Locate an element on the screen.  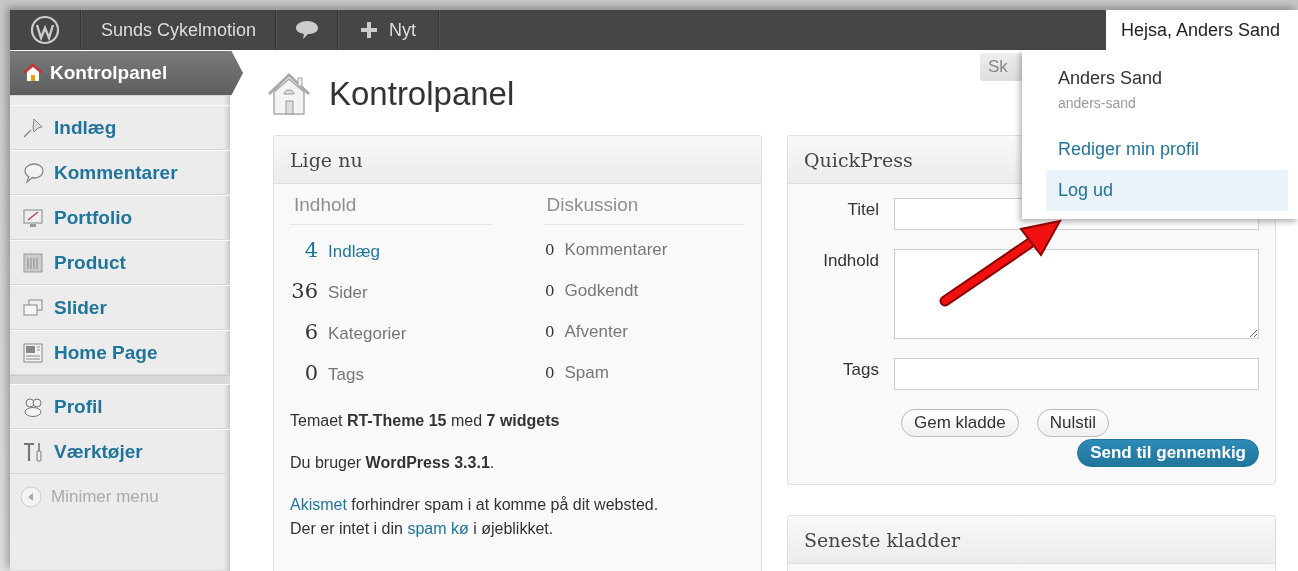
new-content-button: Nyt is located at coordinates (389, 30).